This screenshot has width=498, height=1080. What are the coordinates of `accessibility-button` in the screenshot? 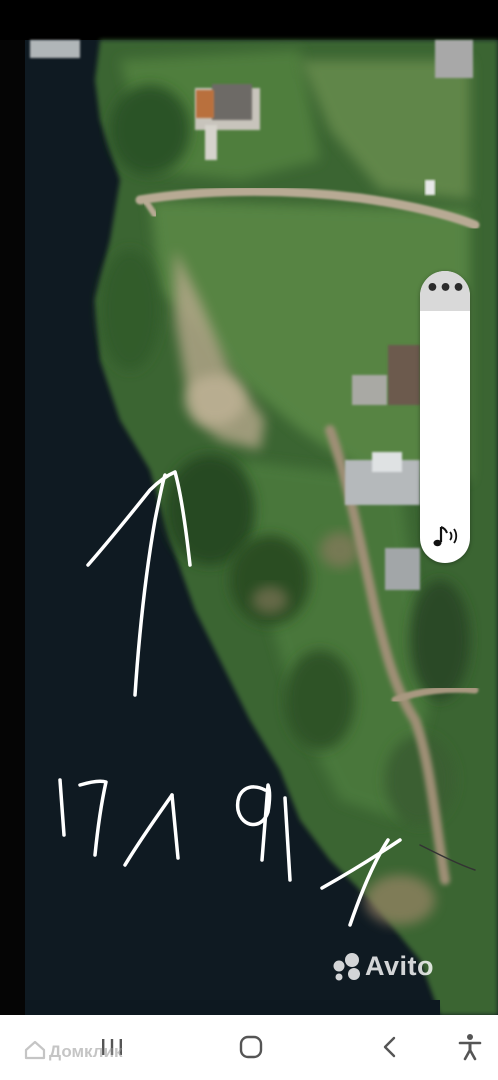 It's located at (470, 1047).